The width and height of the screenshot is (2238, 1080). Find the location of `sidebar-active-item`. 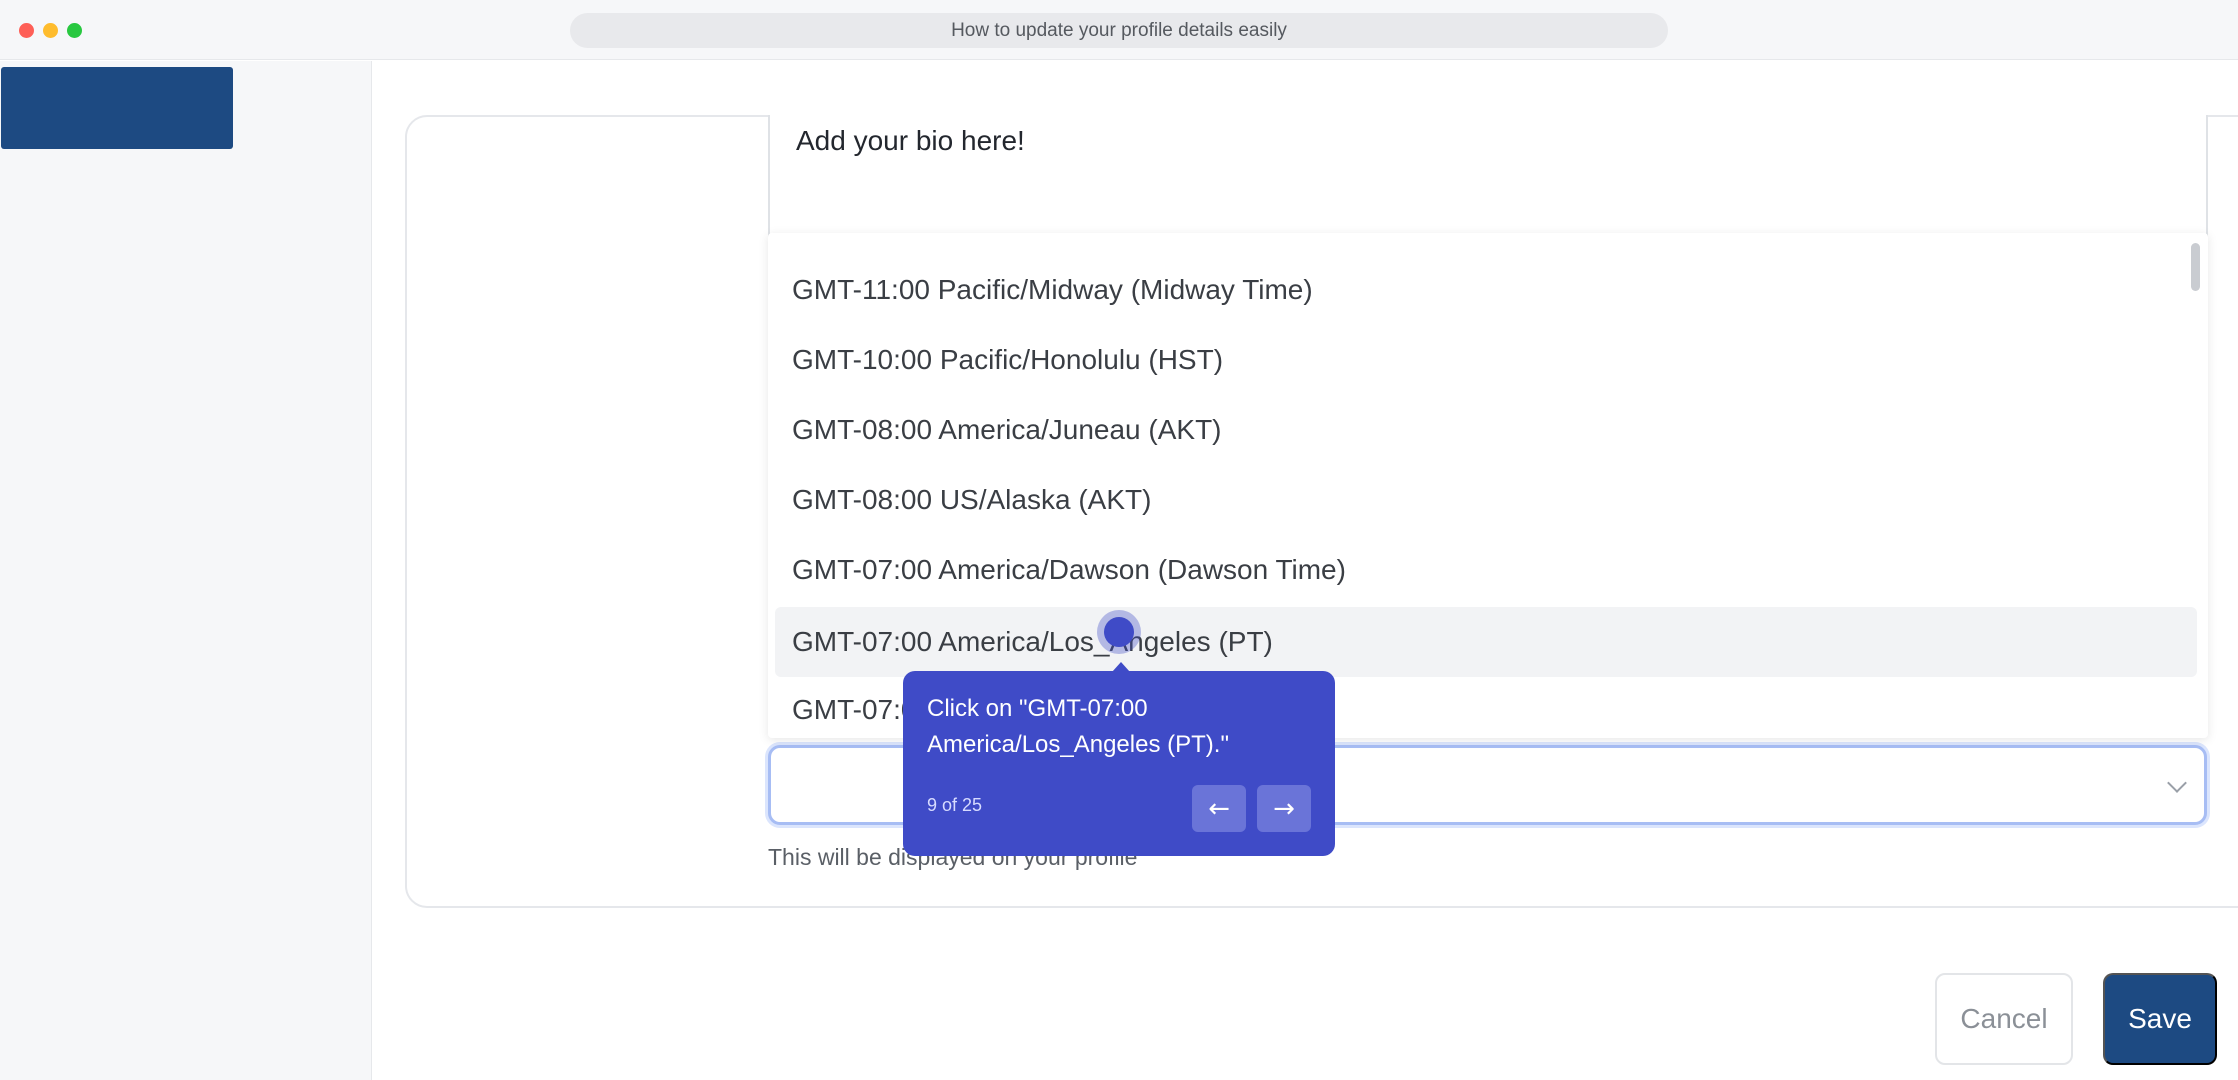

sidebar-active-item is located at coordinates (117, 108).